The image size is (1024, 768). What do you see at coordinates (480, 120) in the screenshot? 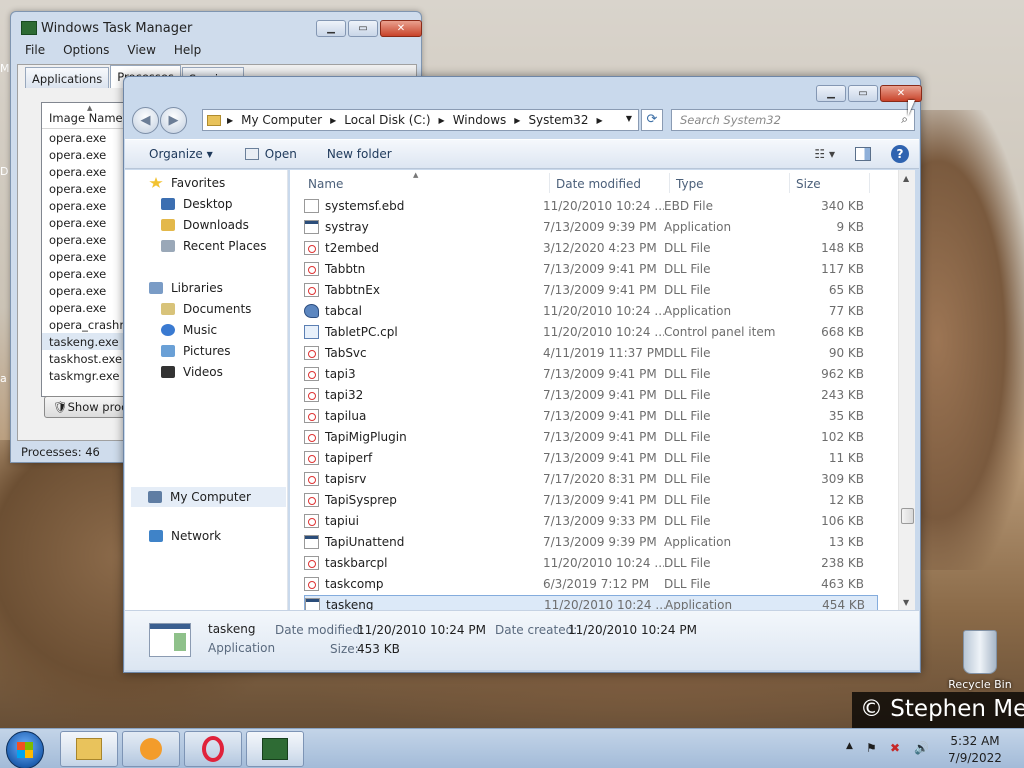
I see `breadcrumb-windows: Windows` at bounding box center [480, 120].